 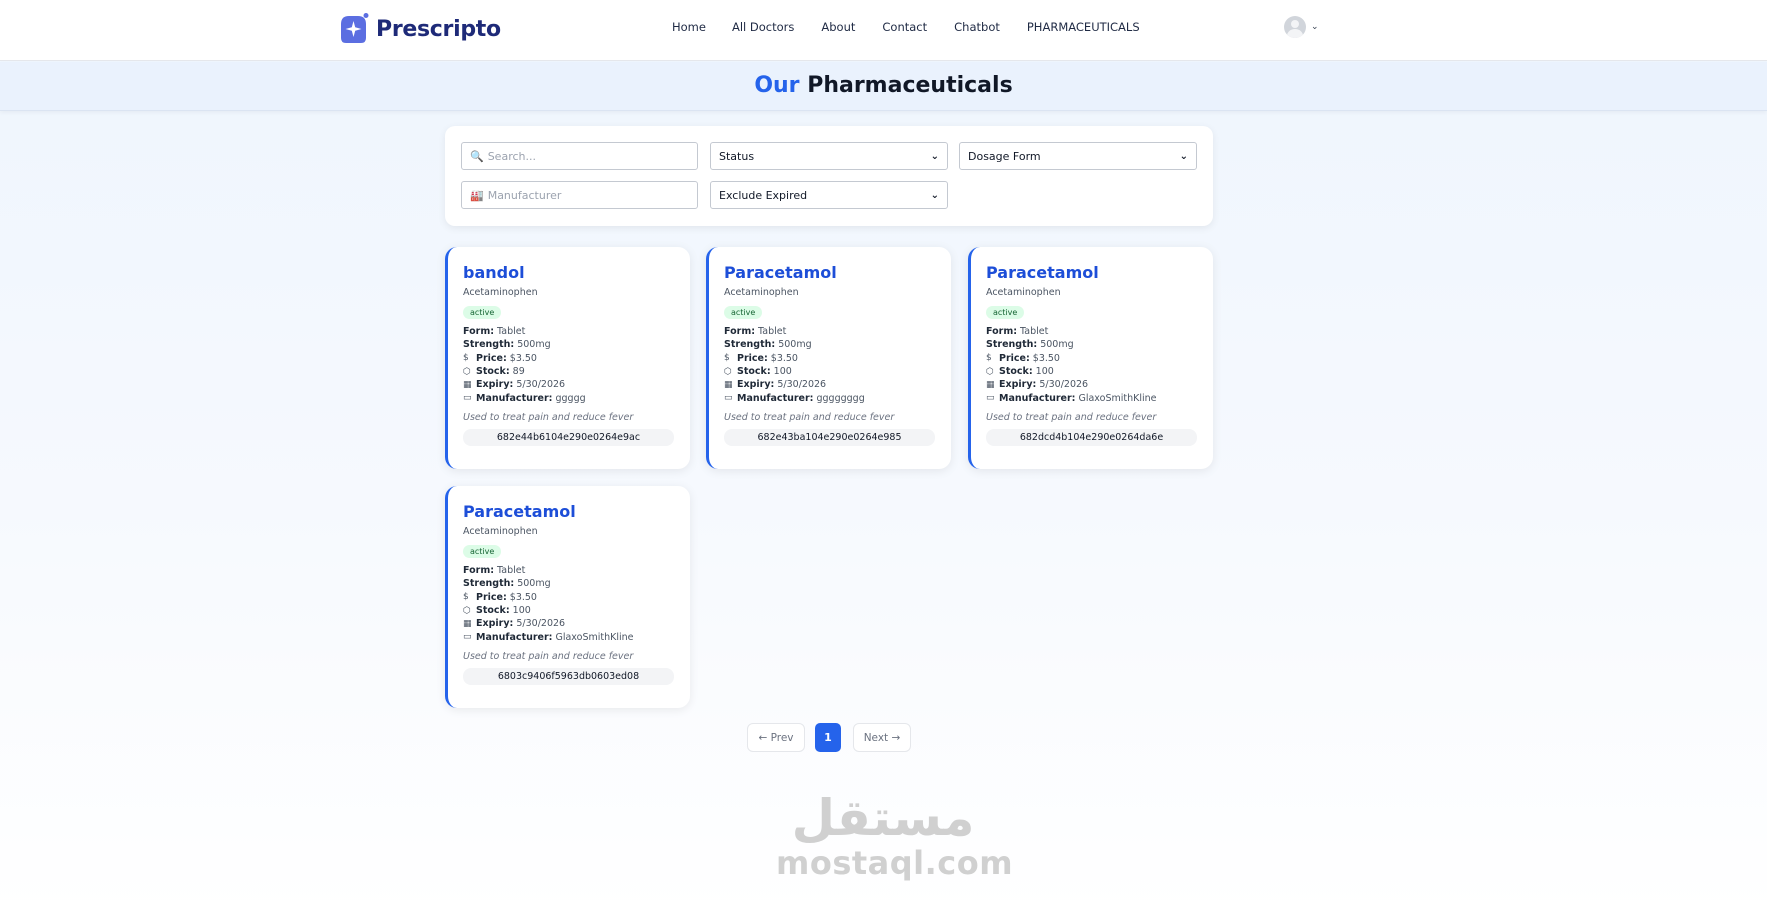 I want to click on generic-name: Acetaminophen, so click(x=500, y=531).